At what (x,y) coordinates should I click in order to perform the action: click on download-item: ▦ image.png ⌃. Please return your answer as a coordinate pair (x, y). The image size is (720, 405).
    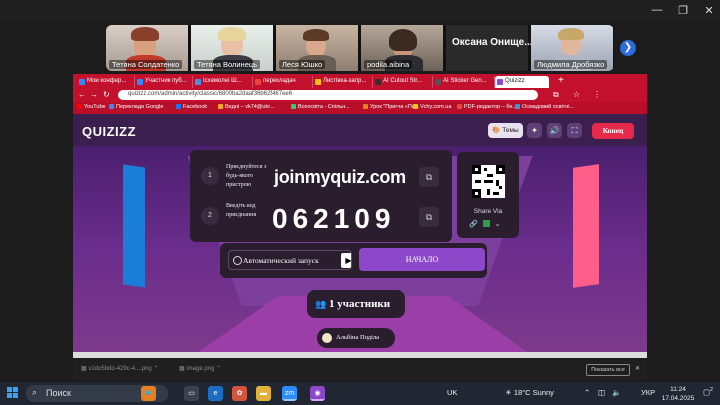
    Looking at the image, I should click on (200, 368).